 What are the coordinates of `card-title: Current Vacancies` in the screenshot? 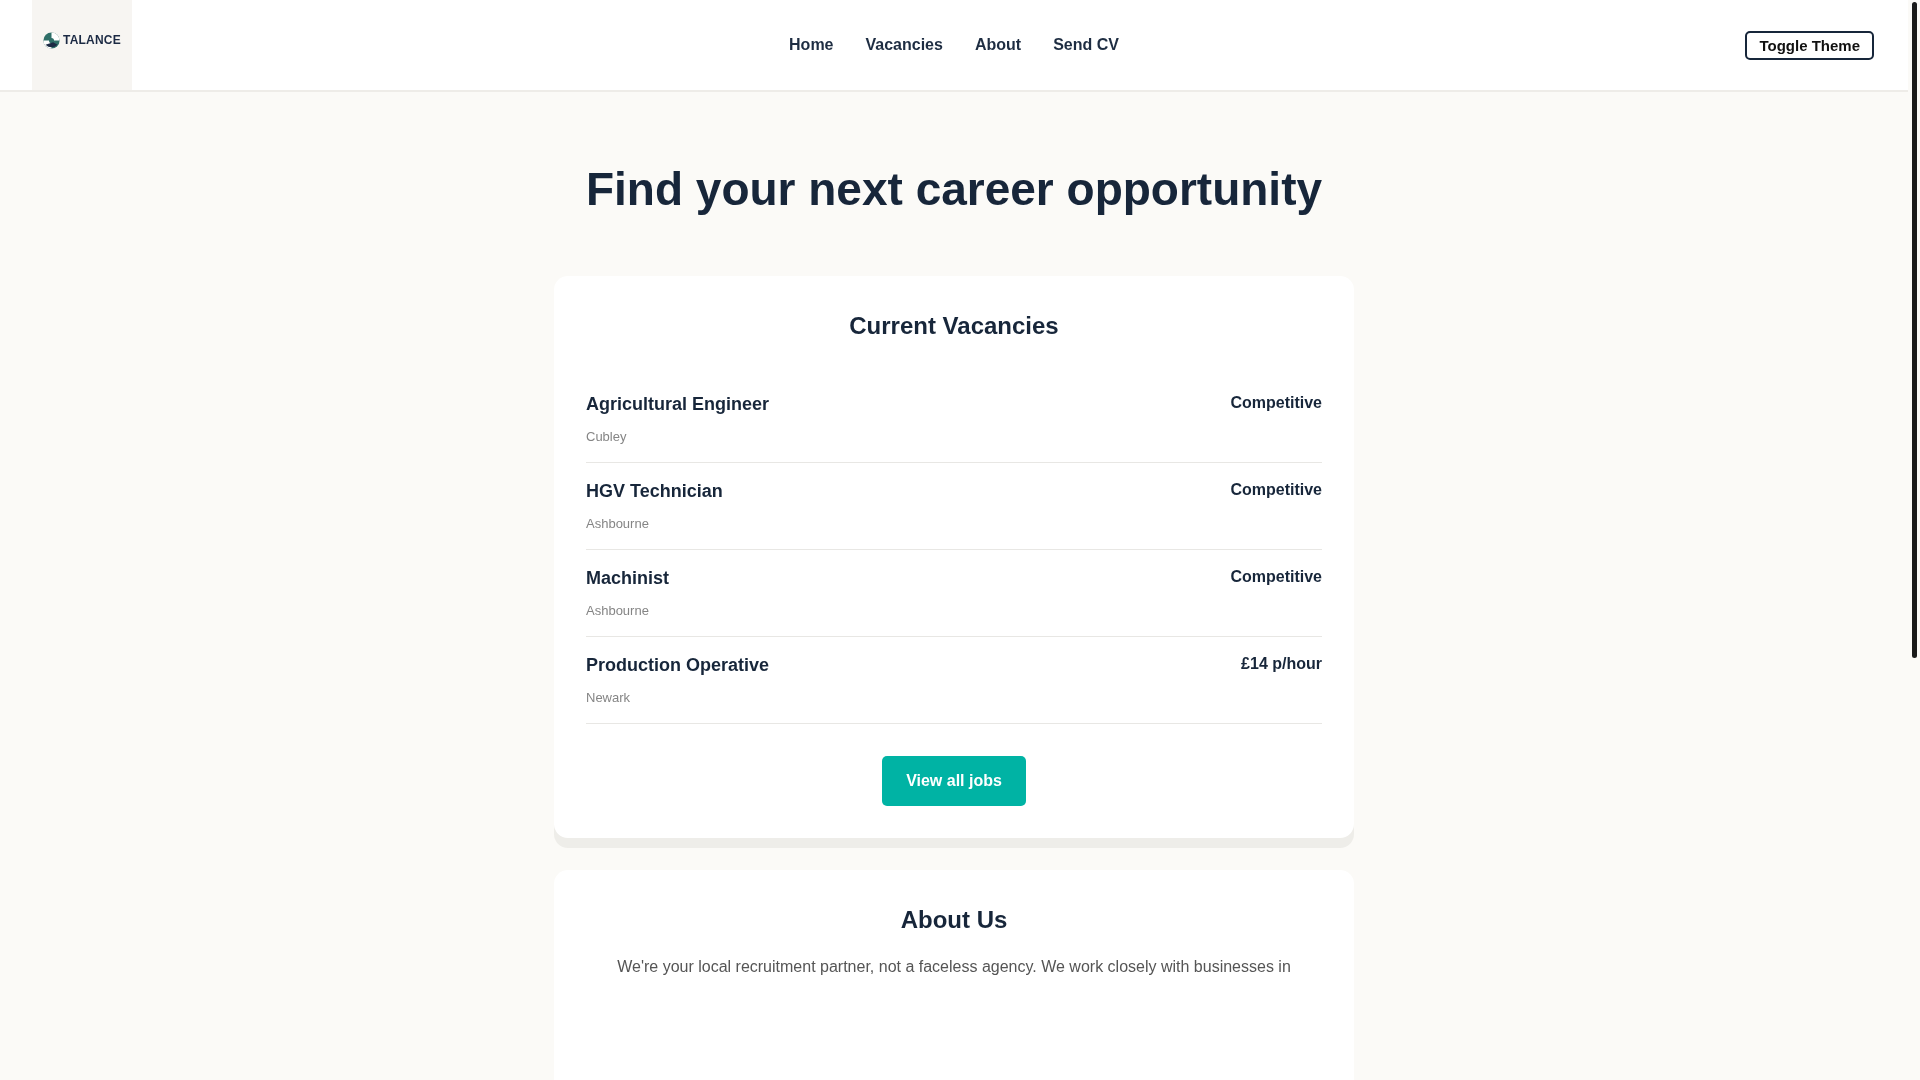 It's located at (954, 326).